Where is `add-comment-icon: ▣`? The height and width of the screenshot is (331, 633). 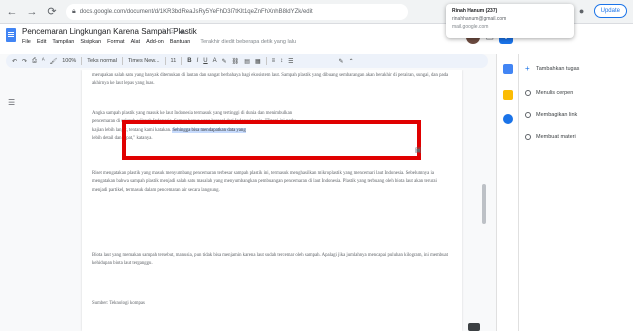 add-comment-icon: ▣ is located at coordinates (418, 150).